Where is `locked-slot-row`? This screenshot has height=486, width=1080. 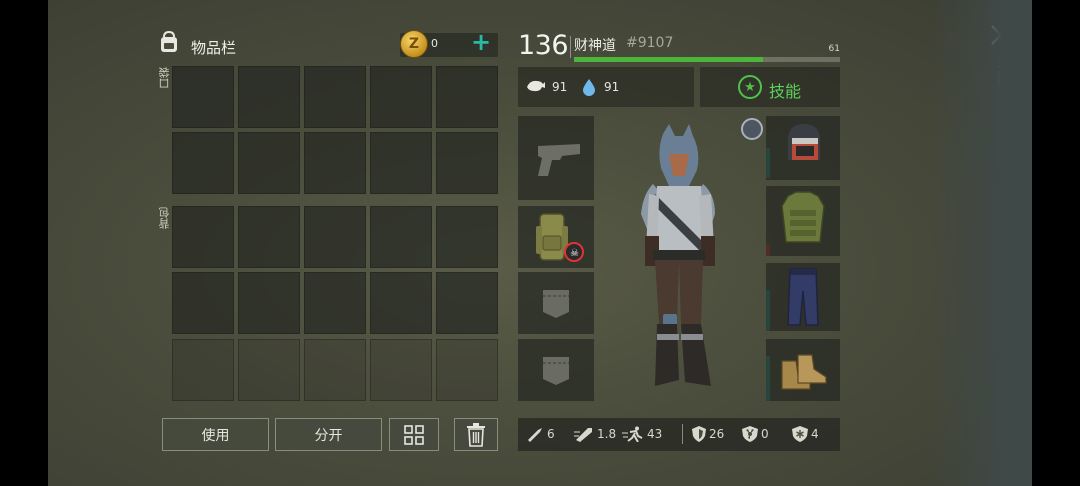
locked-slot-row is located at coordinates (335, 370).